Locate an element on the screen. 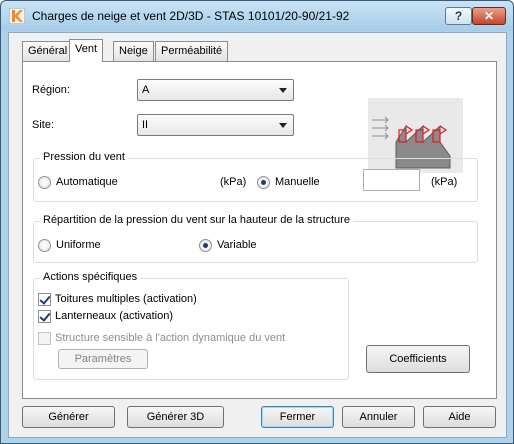  multiple-roofs-label: Toitures multiples (activation) is located at coordinates (126, 299).